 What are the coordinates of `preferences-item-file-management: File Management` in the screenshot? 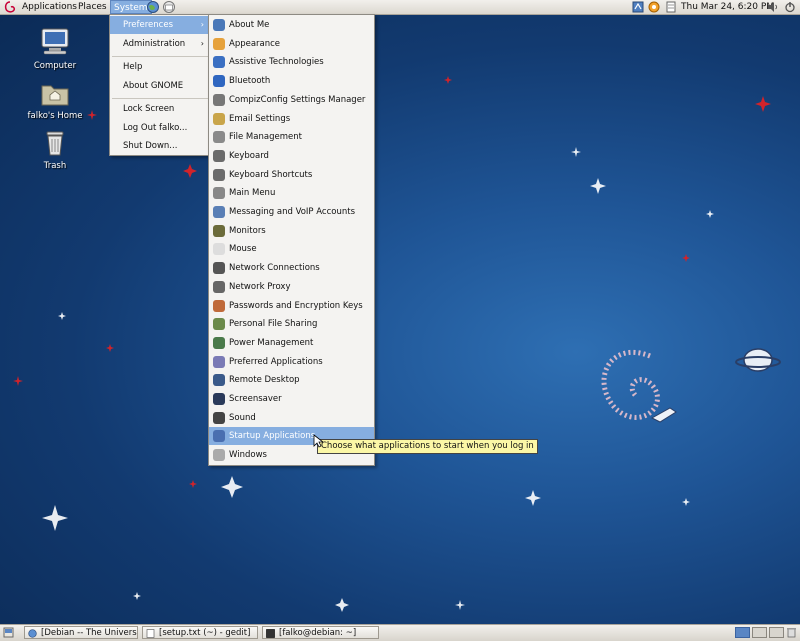 It's located at (291, 137).